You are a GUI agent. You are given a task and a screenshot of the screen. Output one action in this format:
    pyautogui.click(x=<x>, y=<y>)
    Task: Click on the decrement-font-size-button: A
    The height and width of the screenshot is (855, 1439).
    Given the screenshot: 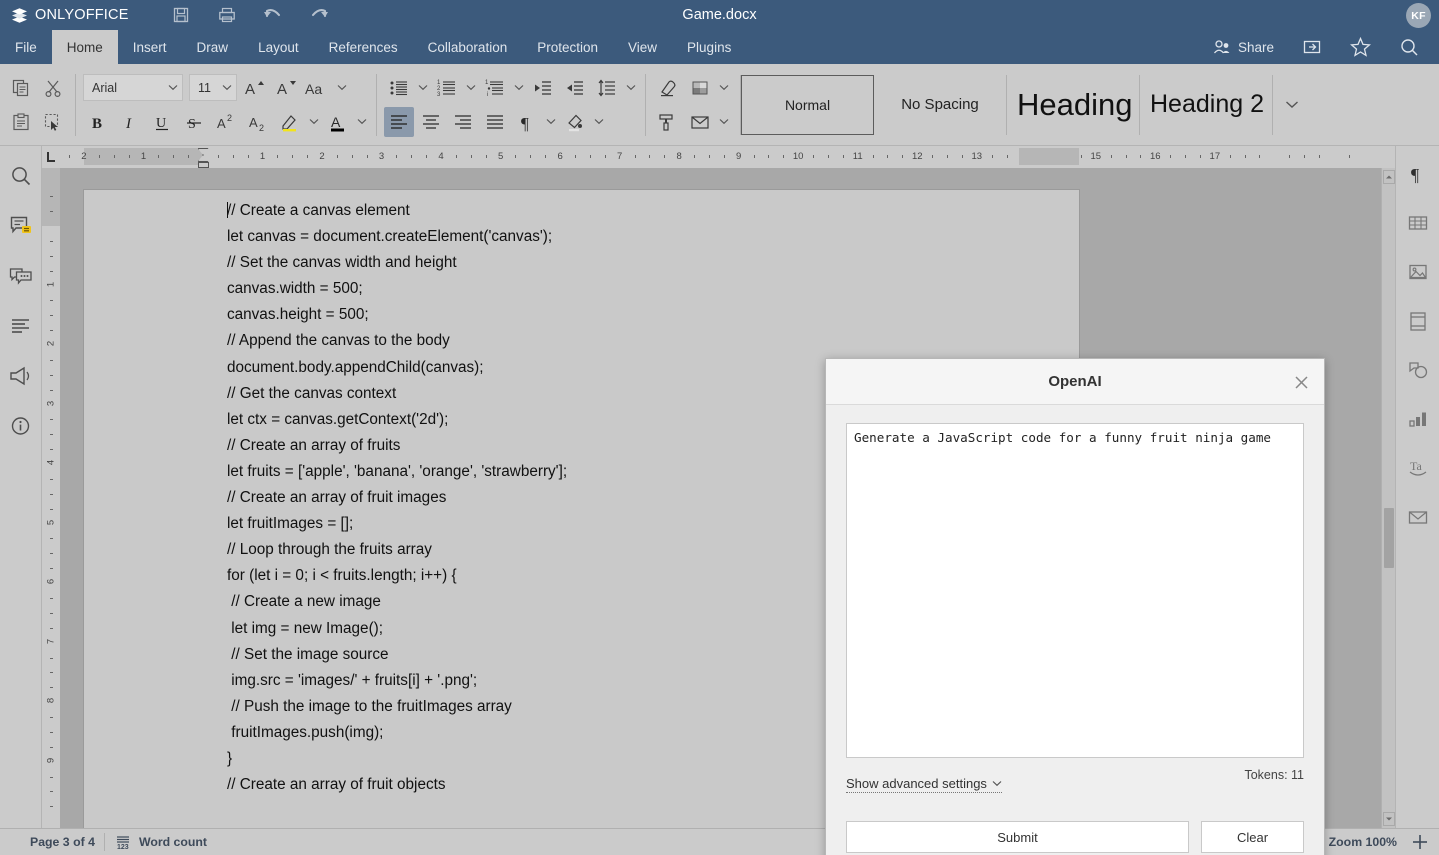 What is the action you would take?
    pyautogui.click(x=286, y=88)
    